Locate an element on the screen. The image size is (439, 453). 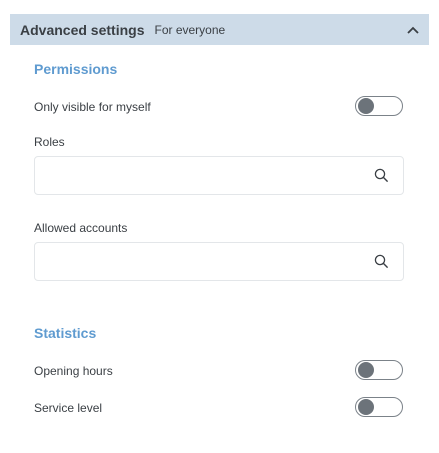
header-title: Advanced settings is located at coordinates (82, 29).